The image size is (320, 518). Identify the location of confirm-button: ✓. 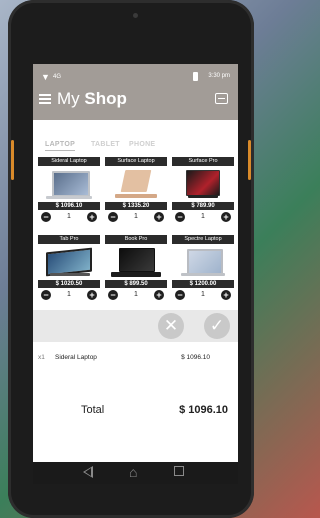
(217, 326).